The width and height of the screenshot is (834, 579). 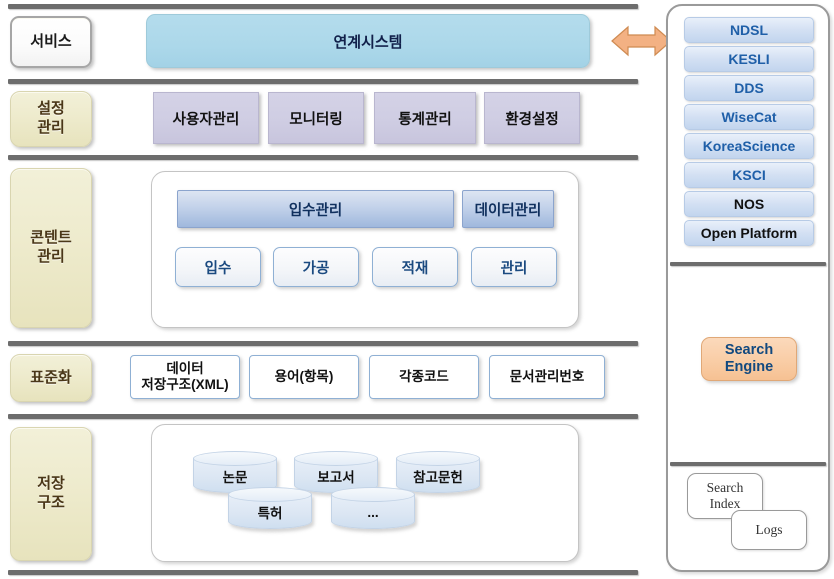 What do you see at coordinates (323, 343) in the screenshot?
I see `divider-content-standard` at bounding box center [323, 343].